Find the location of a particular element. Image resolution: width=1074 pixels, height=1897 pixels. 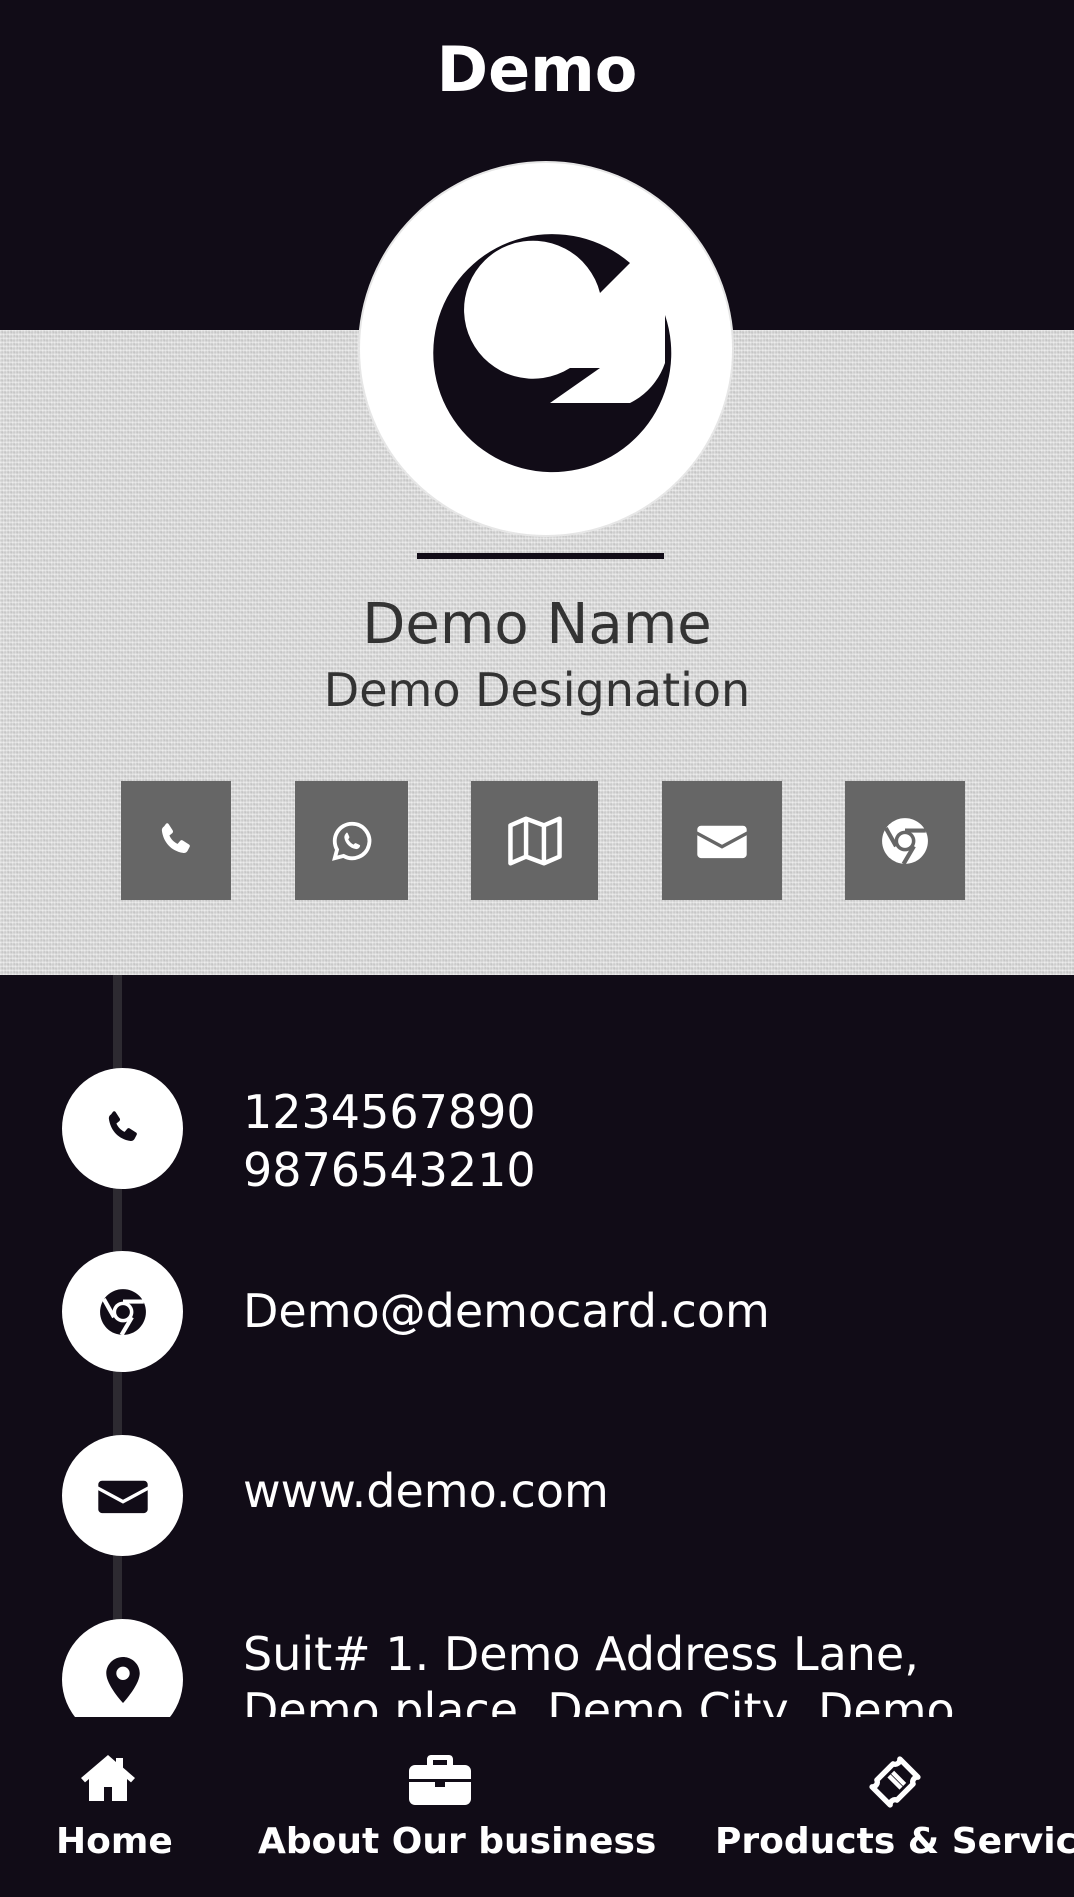

nav-products: Products & Services is located at coordinates (892, 1807).